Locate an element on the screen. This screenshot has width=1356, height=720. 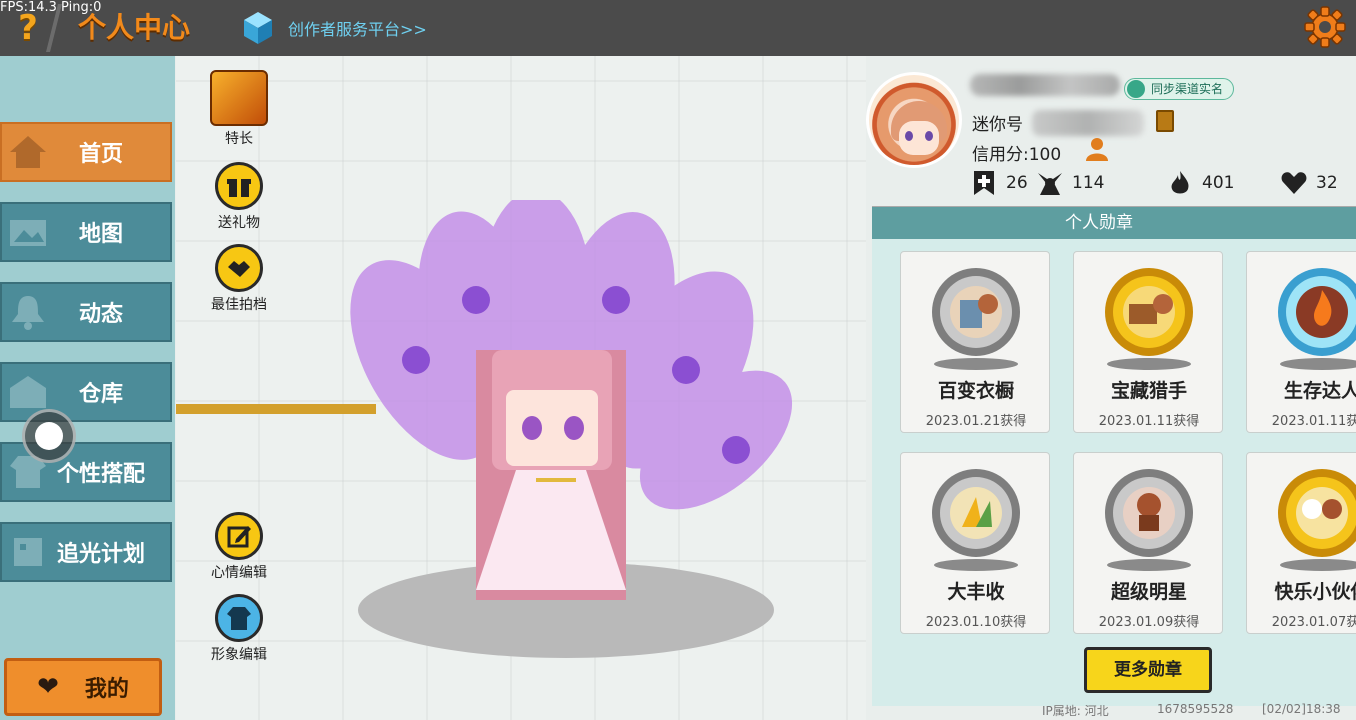
medal-superstar-icon is located at coordinates (1149, 520).